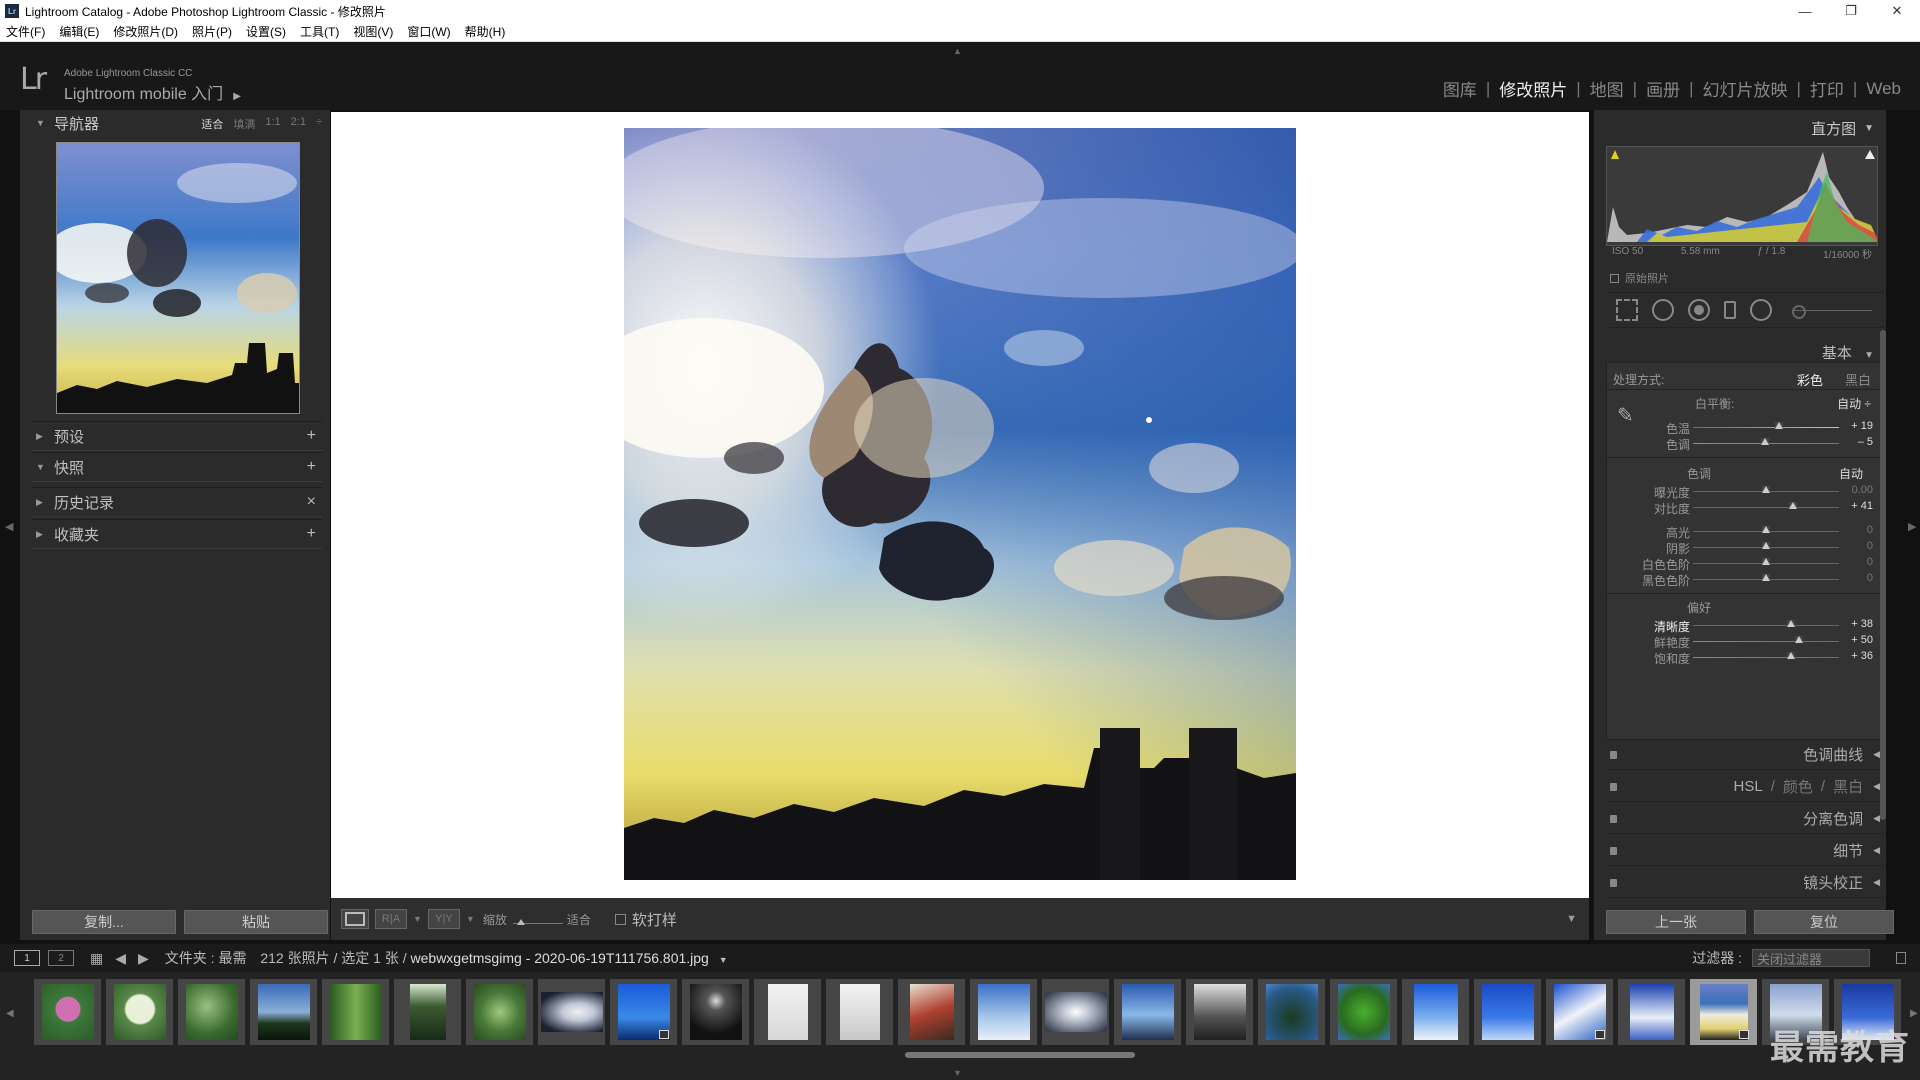  Describe the element at coordinates (1791, 623) in the screenshot. I see `clarity-thumb` at that location.